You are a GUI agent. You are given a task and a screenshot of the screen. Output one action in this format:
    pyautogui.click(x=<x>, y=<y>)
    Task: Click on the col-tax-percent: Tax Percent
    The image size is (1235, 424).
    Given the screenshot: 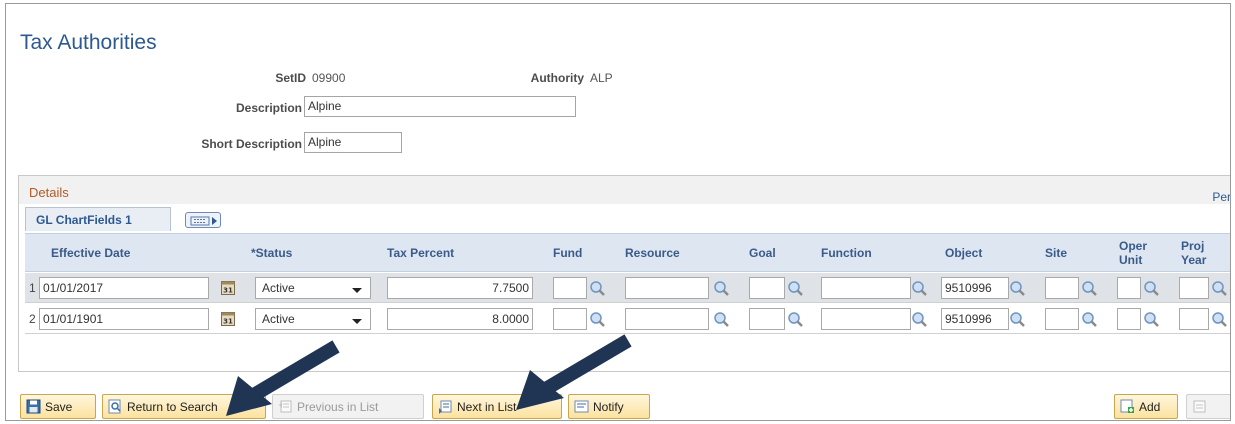 What is the action you would take?
    pyautogui.click(x=420, y=253)
    